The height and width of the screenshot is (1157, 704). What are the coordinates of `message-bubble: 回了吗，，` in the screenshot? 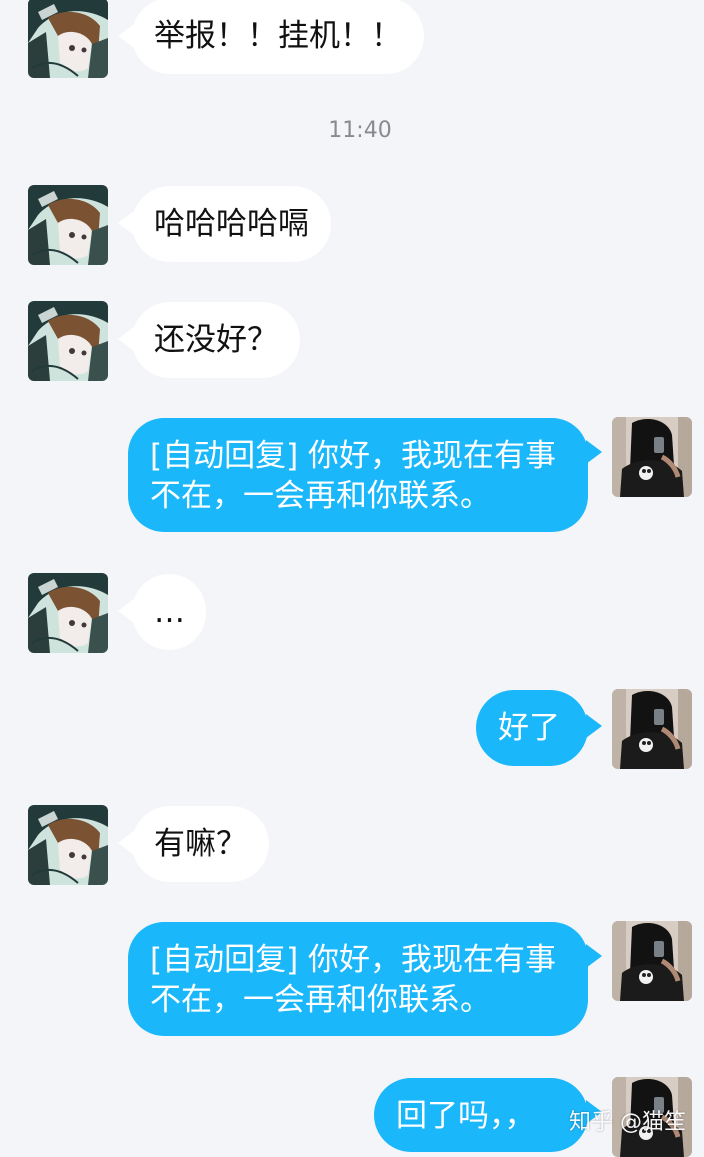 It's located at (481, 1115).